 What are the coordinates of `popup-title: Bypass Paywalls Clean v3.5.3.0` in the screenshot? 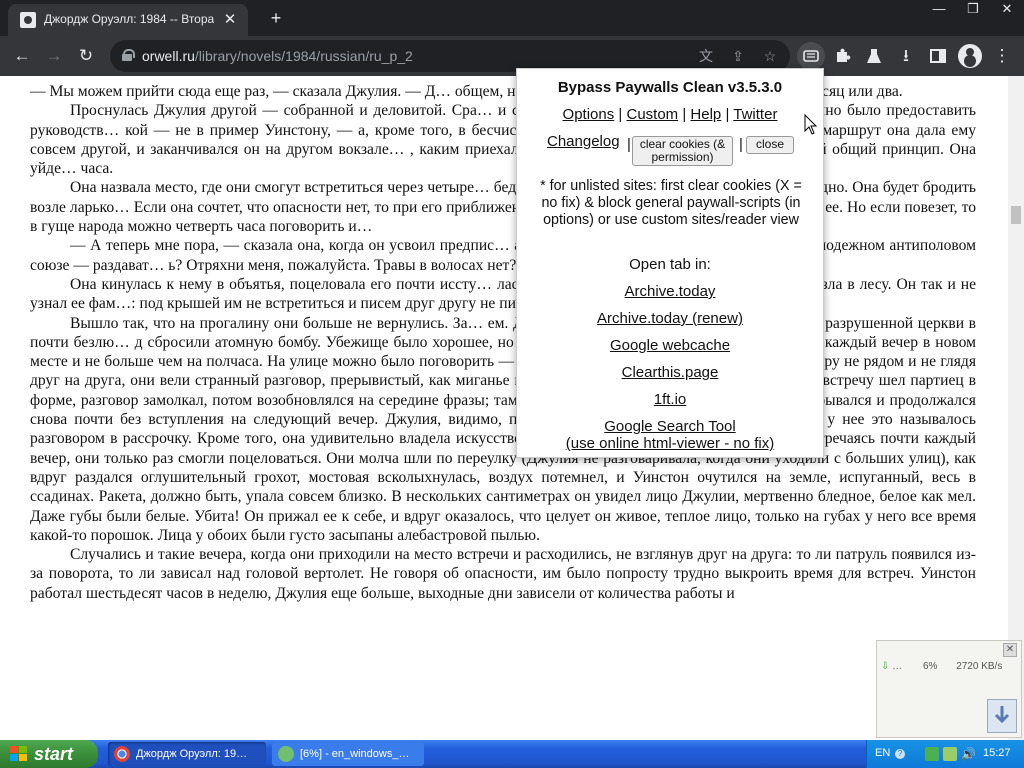 It's located at (670, 87).